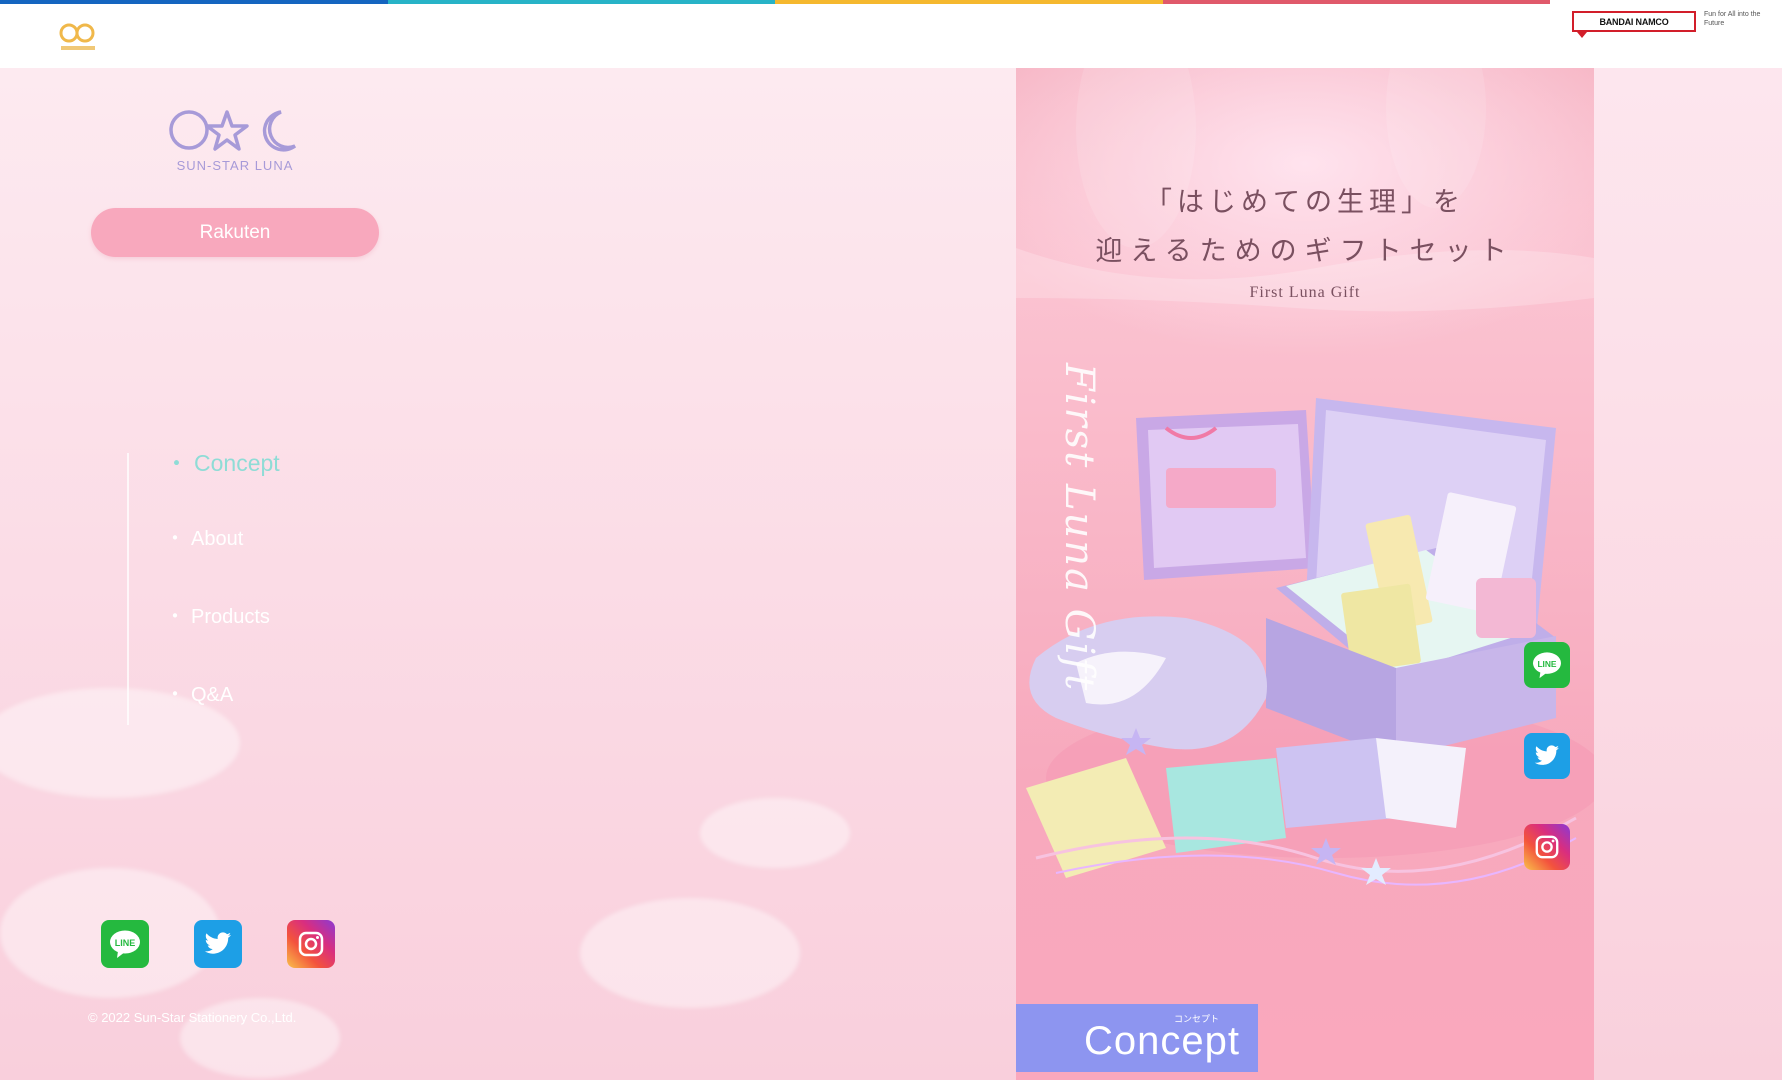 The width and height of the screenshot is (1782, 1080). What do you see at coordinates (235, 232) in the screenshot?
I see `rakuten-shop-button: Rakuten` at bounding box center [235, 232].